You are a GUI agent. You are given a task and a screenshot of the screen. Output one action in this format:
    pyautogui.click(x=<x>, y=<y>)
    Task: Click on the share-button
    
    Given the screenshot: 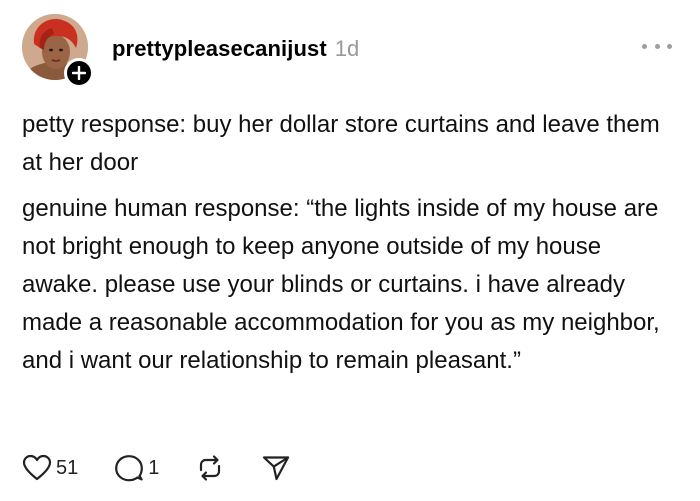 What is the action you would take?
    pyautogui.click(x=276, y=468)
    